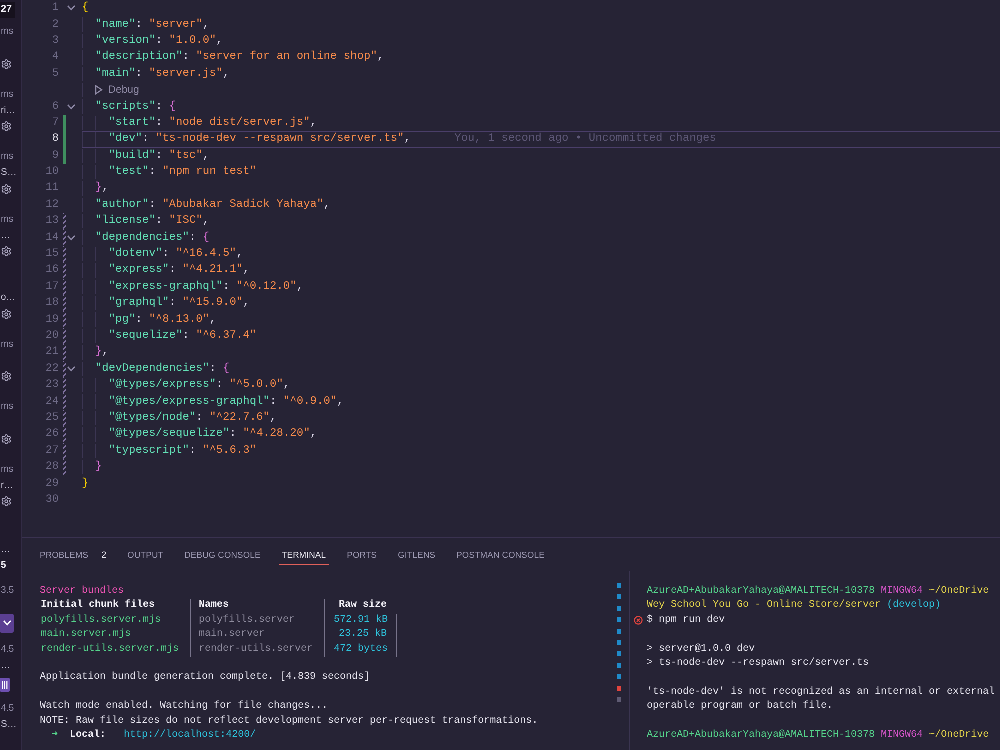  I want to click on table-cell: polyfills.server, so click(257, 621).